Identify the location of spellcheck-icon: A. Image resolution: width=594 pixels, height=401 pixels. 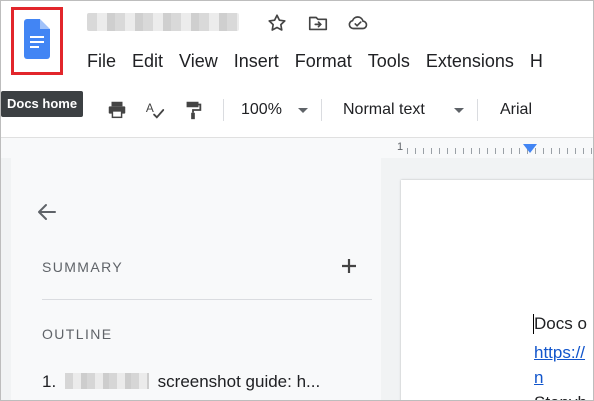
(155, 110).